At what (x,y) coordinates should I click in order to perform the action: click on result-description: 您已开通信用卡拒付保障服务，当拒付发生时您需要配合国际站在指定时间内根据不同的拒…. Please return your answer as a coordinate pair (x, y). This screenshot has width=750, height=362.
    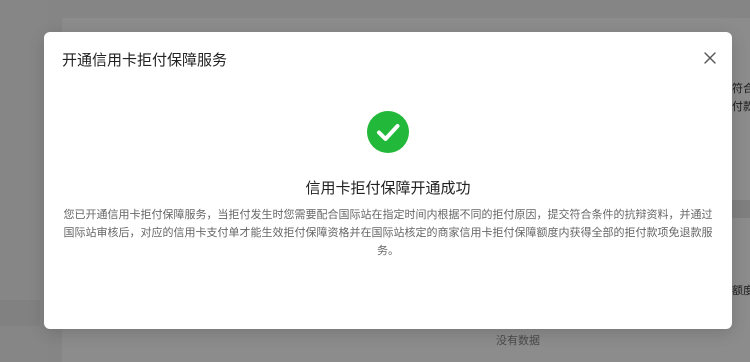
    Looking at the image, I should click on (388, 232).